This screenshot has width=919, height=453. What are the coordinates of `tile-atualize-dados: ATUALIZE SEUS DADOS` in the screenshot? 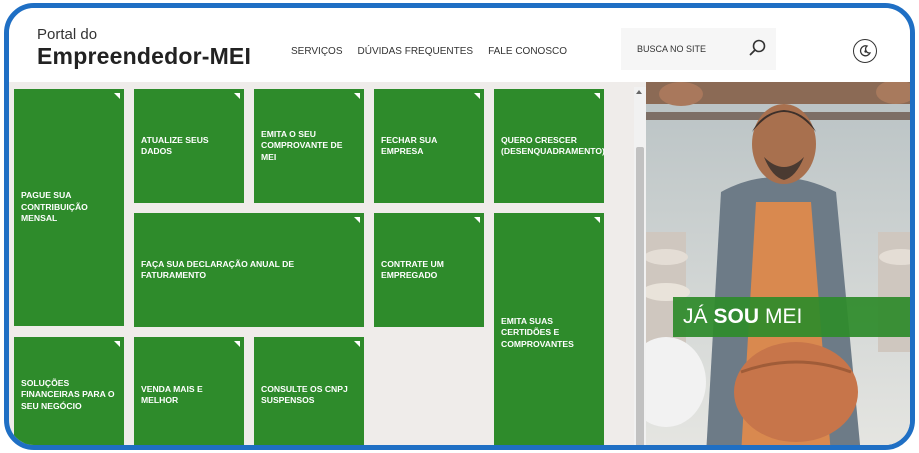 It's located at (189, 146).